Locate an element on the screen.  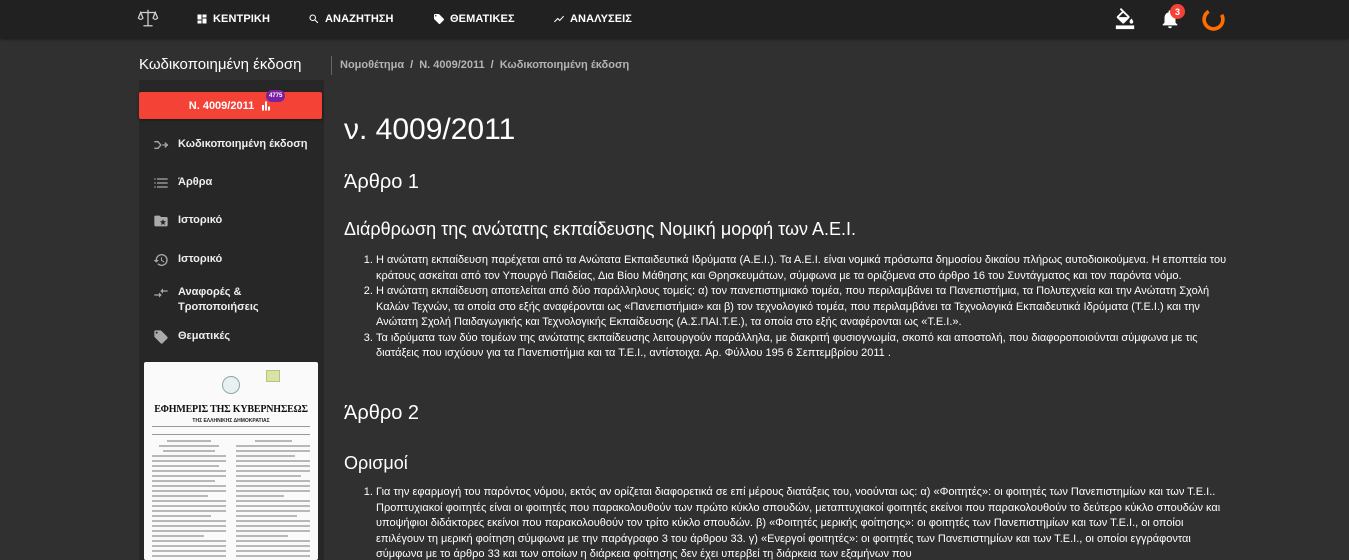
scales-of-justice-icon is located at coordinates (148, 18).